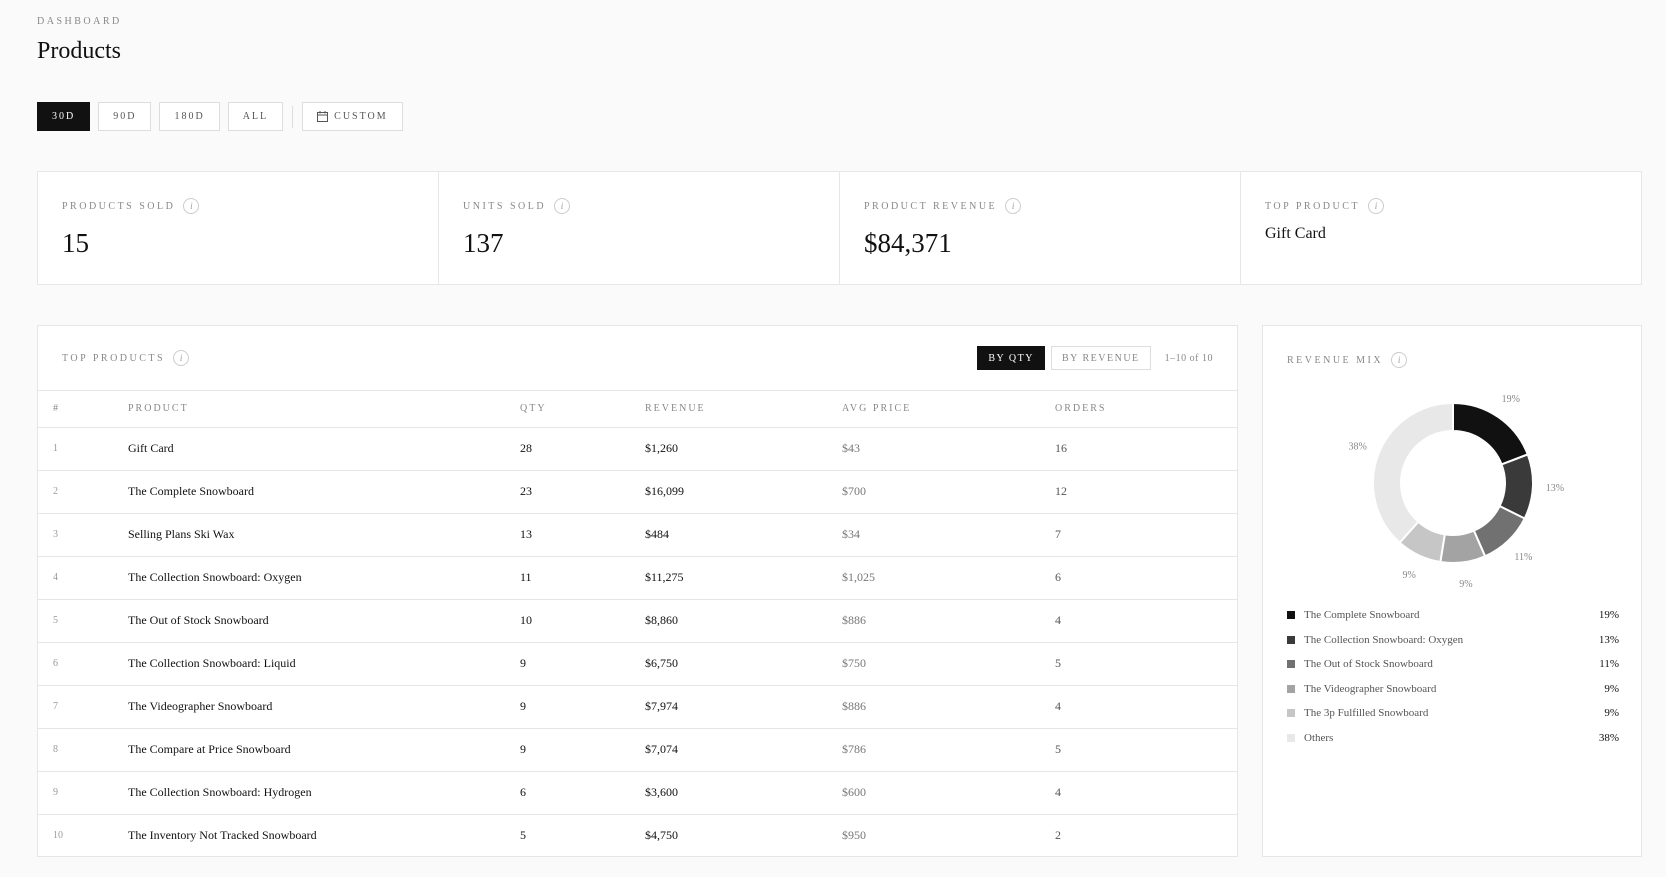 The height and width of the screenshot is (877, 1666). What do you see at coordinates (948, 578) in the screenshot?
I see `avg-price-cell: $1,025` at bounding box center [948, 578].